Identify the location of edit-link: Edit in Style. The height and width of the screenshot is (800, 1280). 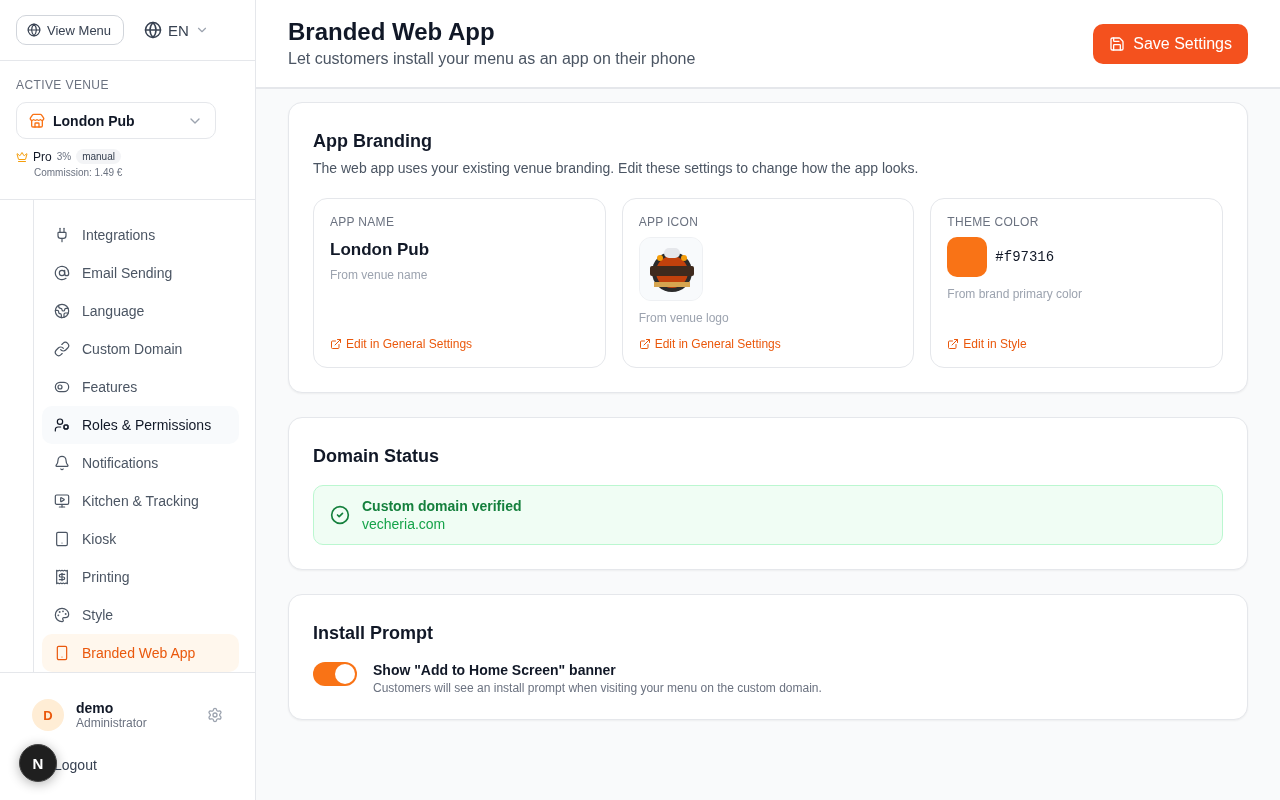
(1076, 344).